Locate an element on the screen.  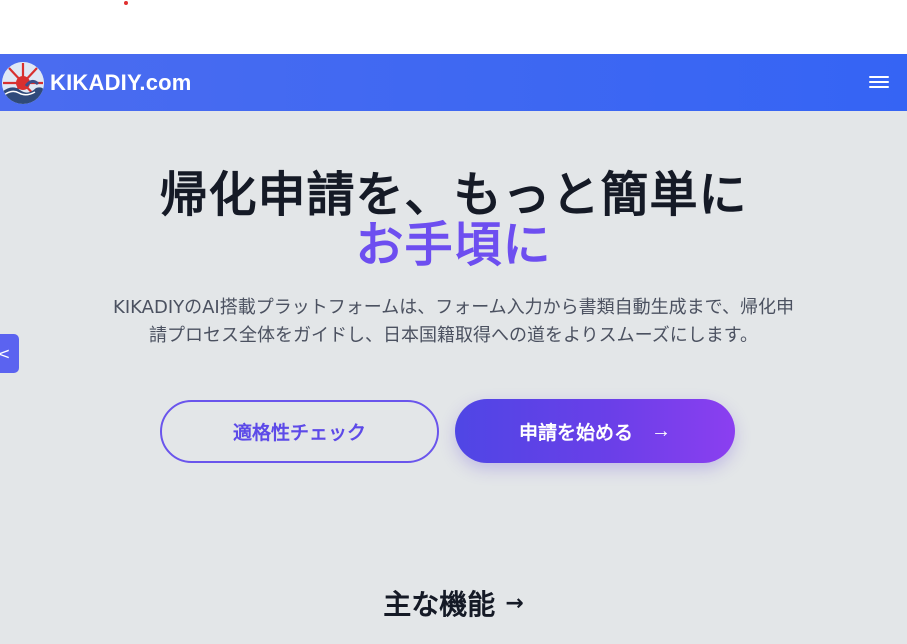
hero-subtitle-line2: 請プロセス全体をガイドし、日本国籍取得への道をよりスムーズにします。 is located at coordinates (453, 335).